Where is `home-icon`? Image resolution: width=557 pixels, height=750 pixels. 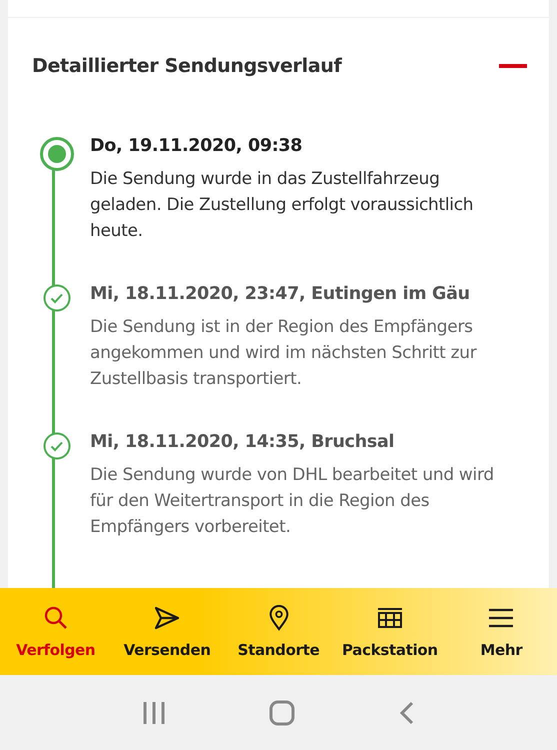 home-icon is located at coordinates (282, 713).